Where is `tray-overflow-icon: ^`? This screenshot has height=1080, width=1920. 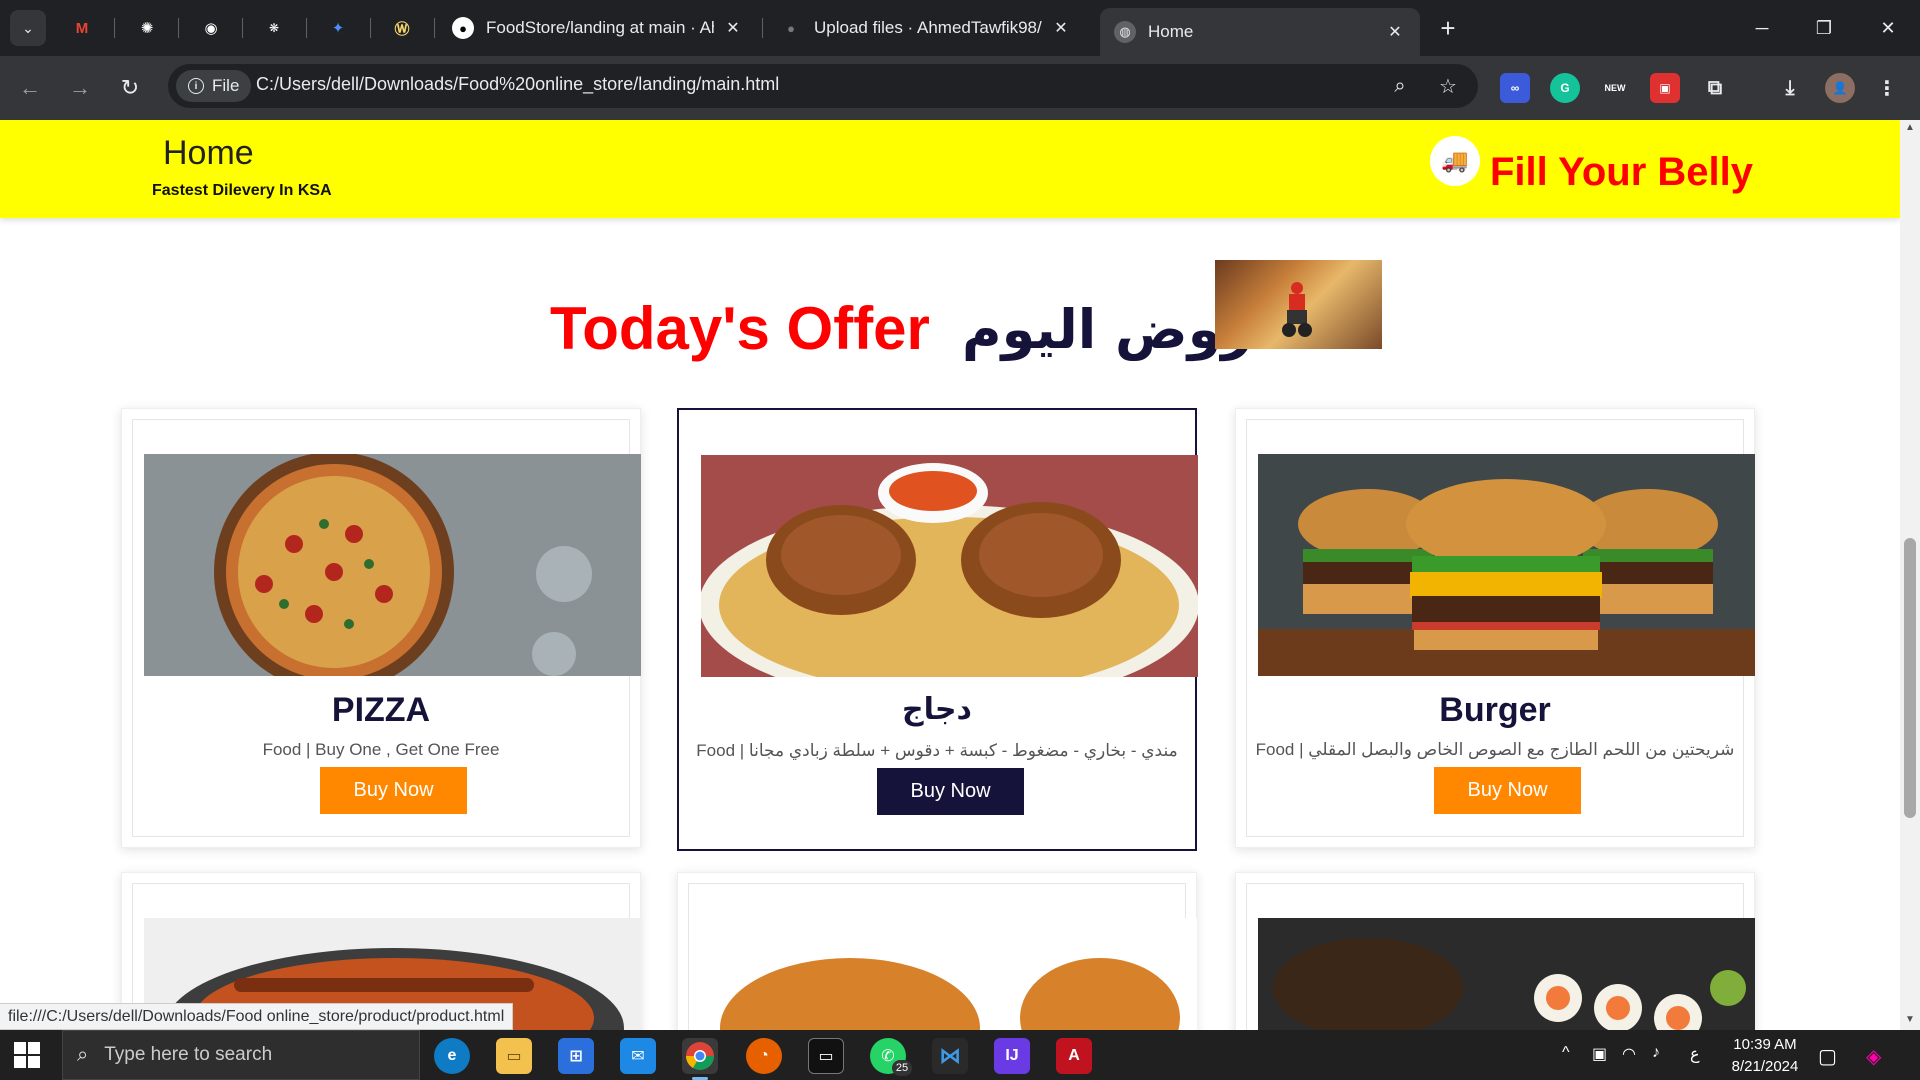 tray-overflow-icon: ^ is located at coordinates (1566, 1053).